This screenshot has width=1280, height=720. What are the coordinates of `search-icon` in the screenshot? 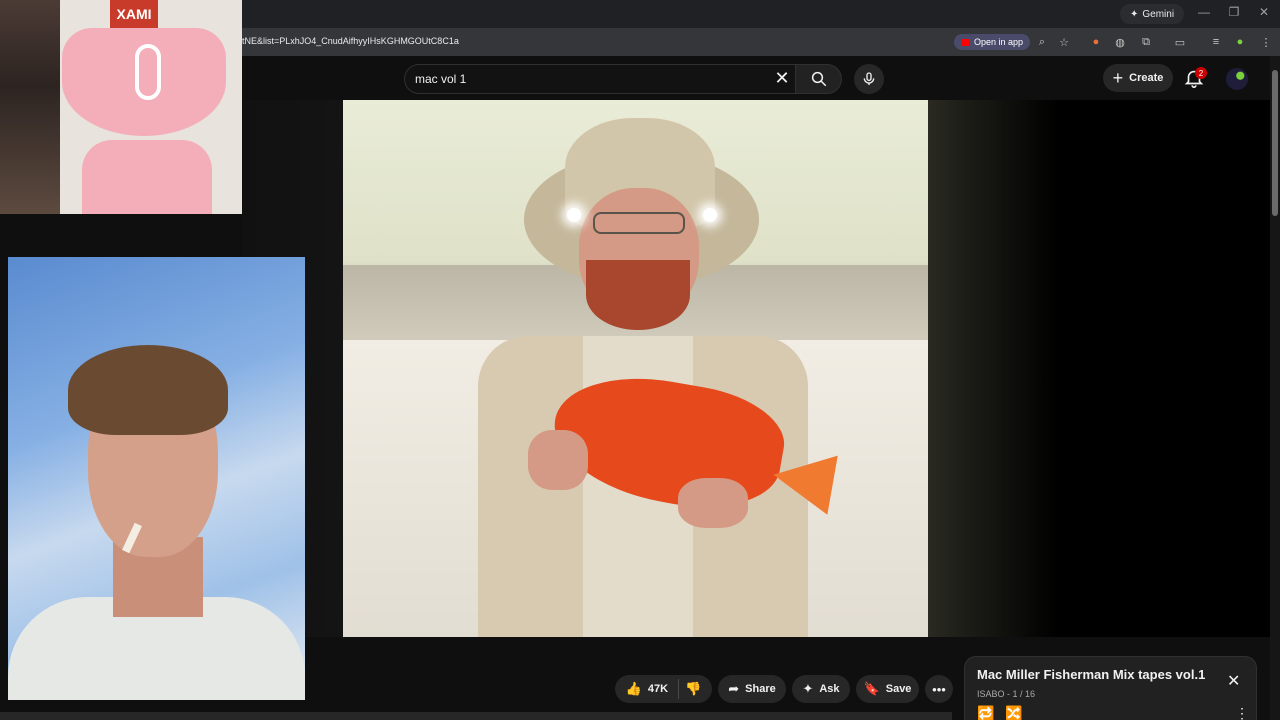 It's located at (818, 79).